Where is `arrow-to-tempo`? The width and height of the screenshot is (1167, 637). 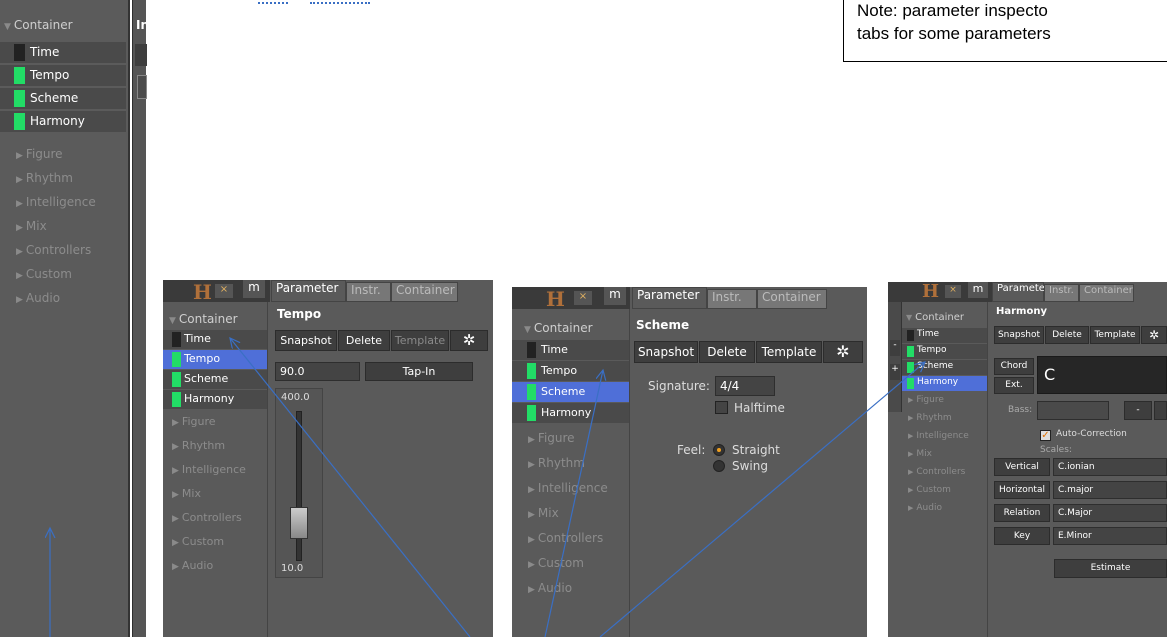
arrow-to-tempo is located at coordinates (350, 487).